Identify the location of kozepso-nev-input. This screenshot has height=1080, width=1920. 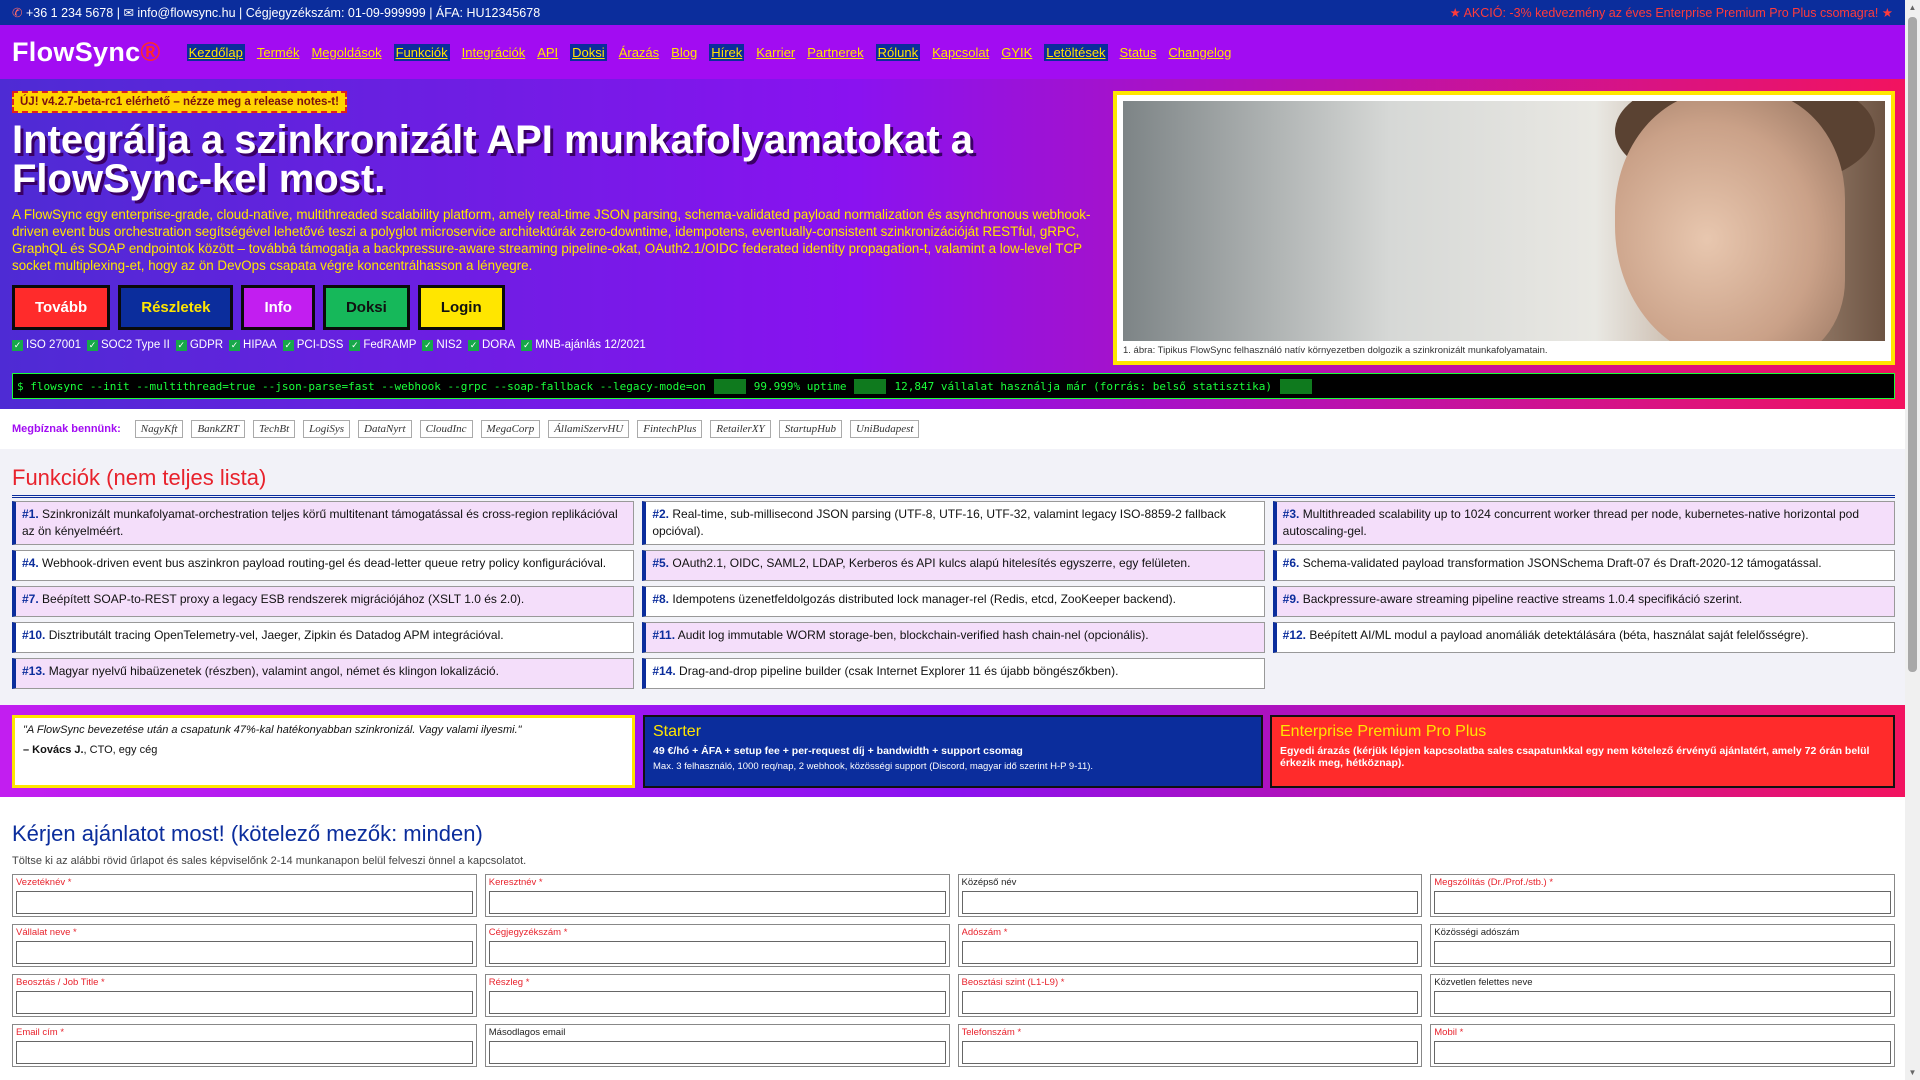
(1190, 902).